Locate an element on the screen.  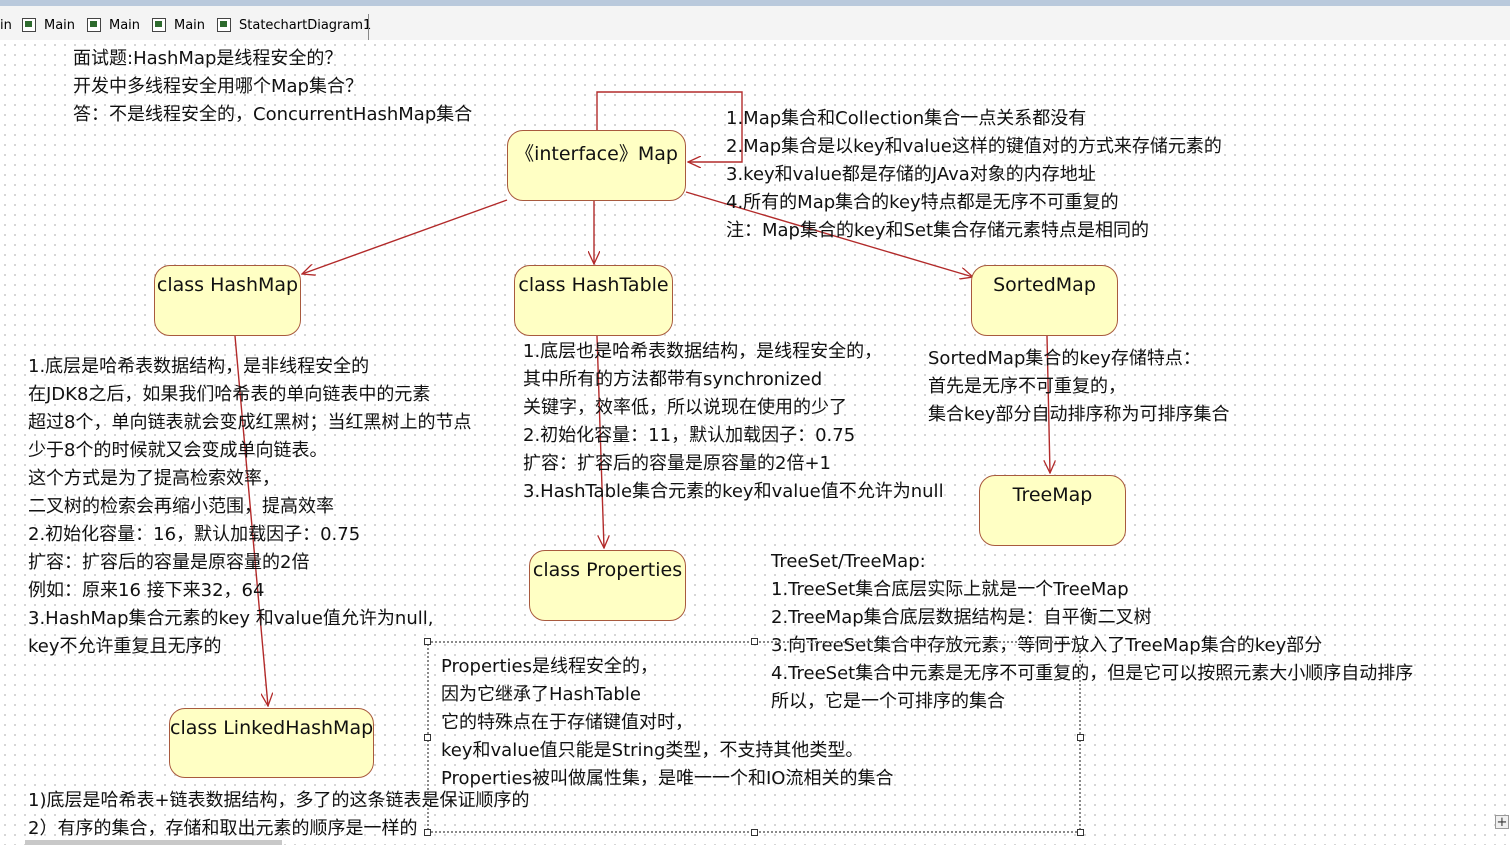
node-label: 《interface》Map is located at coordinates (596, 154).